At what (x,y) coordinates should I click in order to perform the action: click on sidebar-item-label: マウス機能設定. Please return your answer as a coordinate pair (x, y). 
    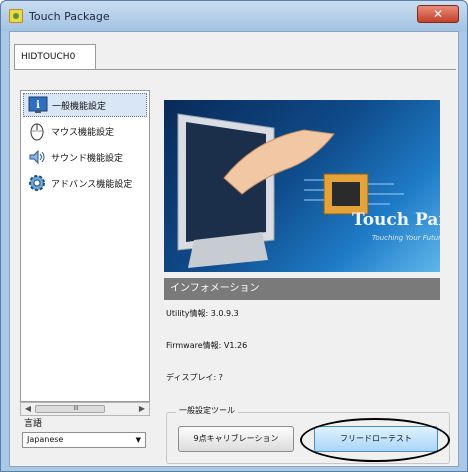
    Looking at the image, I should click on (83, 132).